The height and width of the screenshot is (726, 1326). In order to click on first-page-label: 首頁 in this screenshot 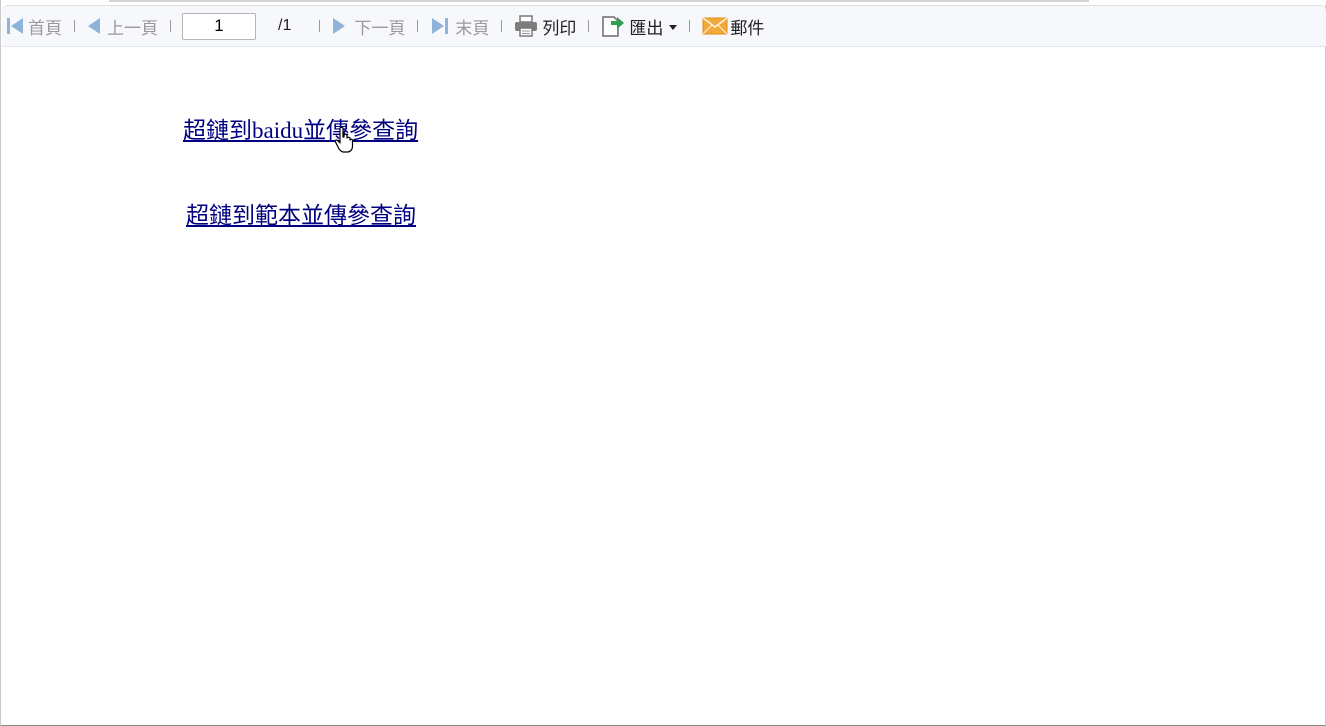, I will do `click(45, 28)`.